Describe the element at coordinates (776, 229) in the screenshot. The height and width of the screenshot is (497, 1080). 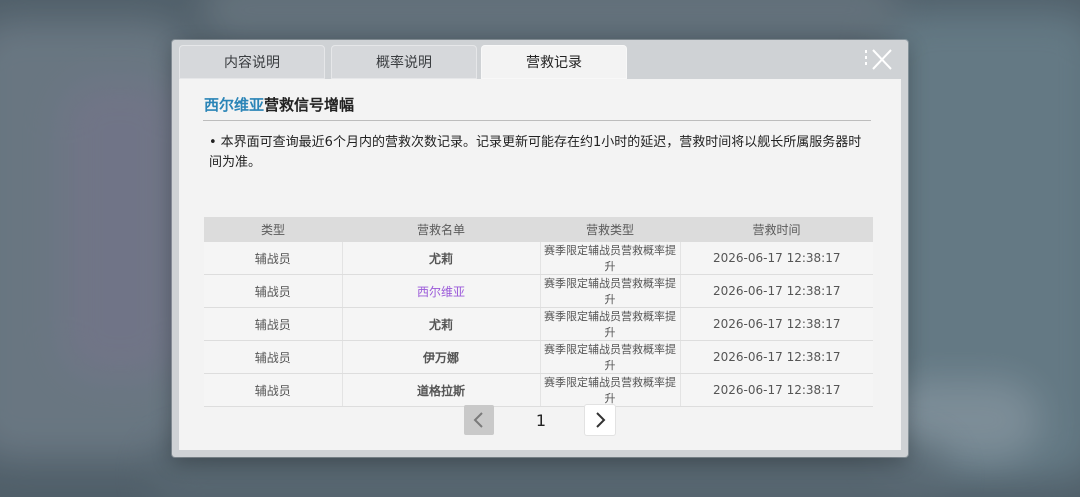
I see `column-header-time: 营救时间` at that location.